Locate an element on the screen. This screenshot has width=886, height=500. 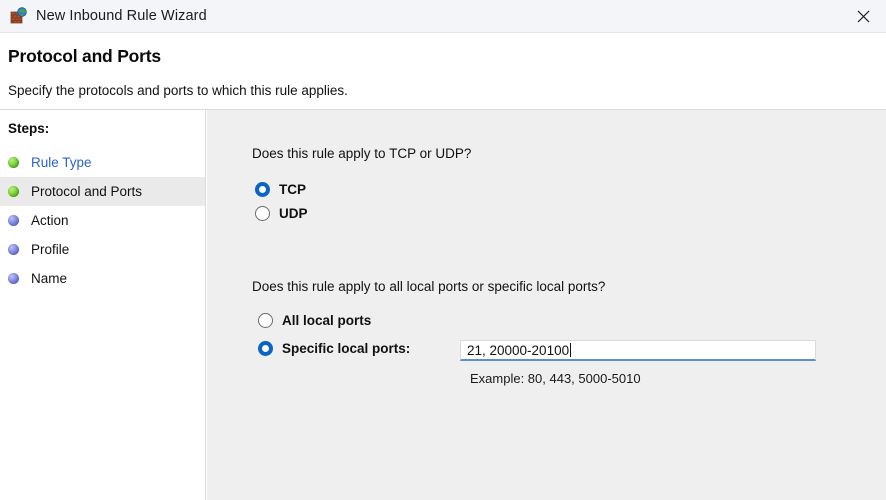
sidebar-item-profile: Profile is located at coordinates (102, 249).